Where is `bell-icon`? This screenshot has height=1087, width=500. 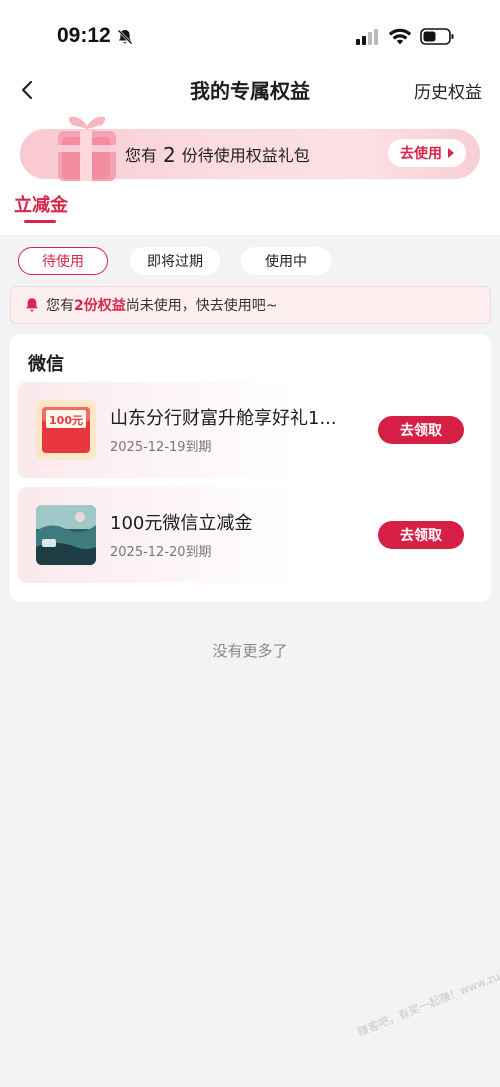
bell-icon is located at coordinates (32, 304).